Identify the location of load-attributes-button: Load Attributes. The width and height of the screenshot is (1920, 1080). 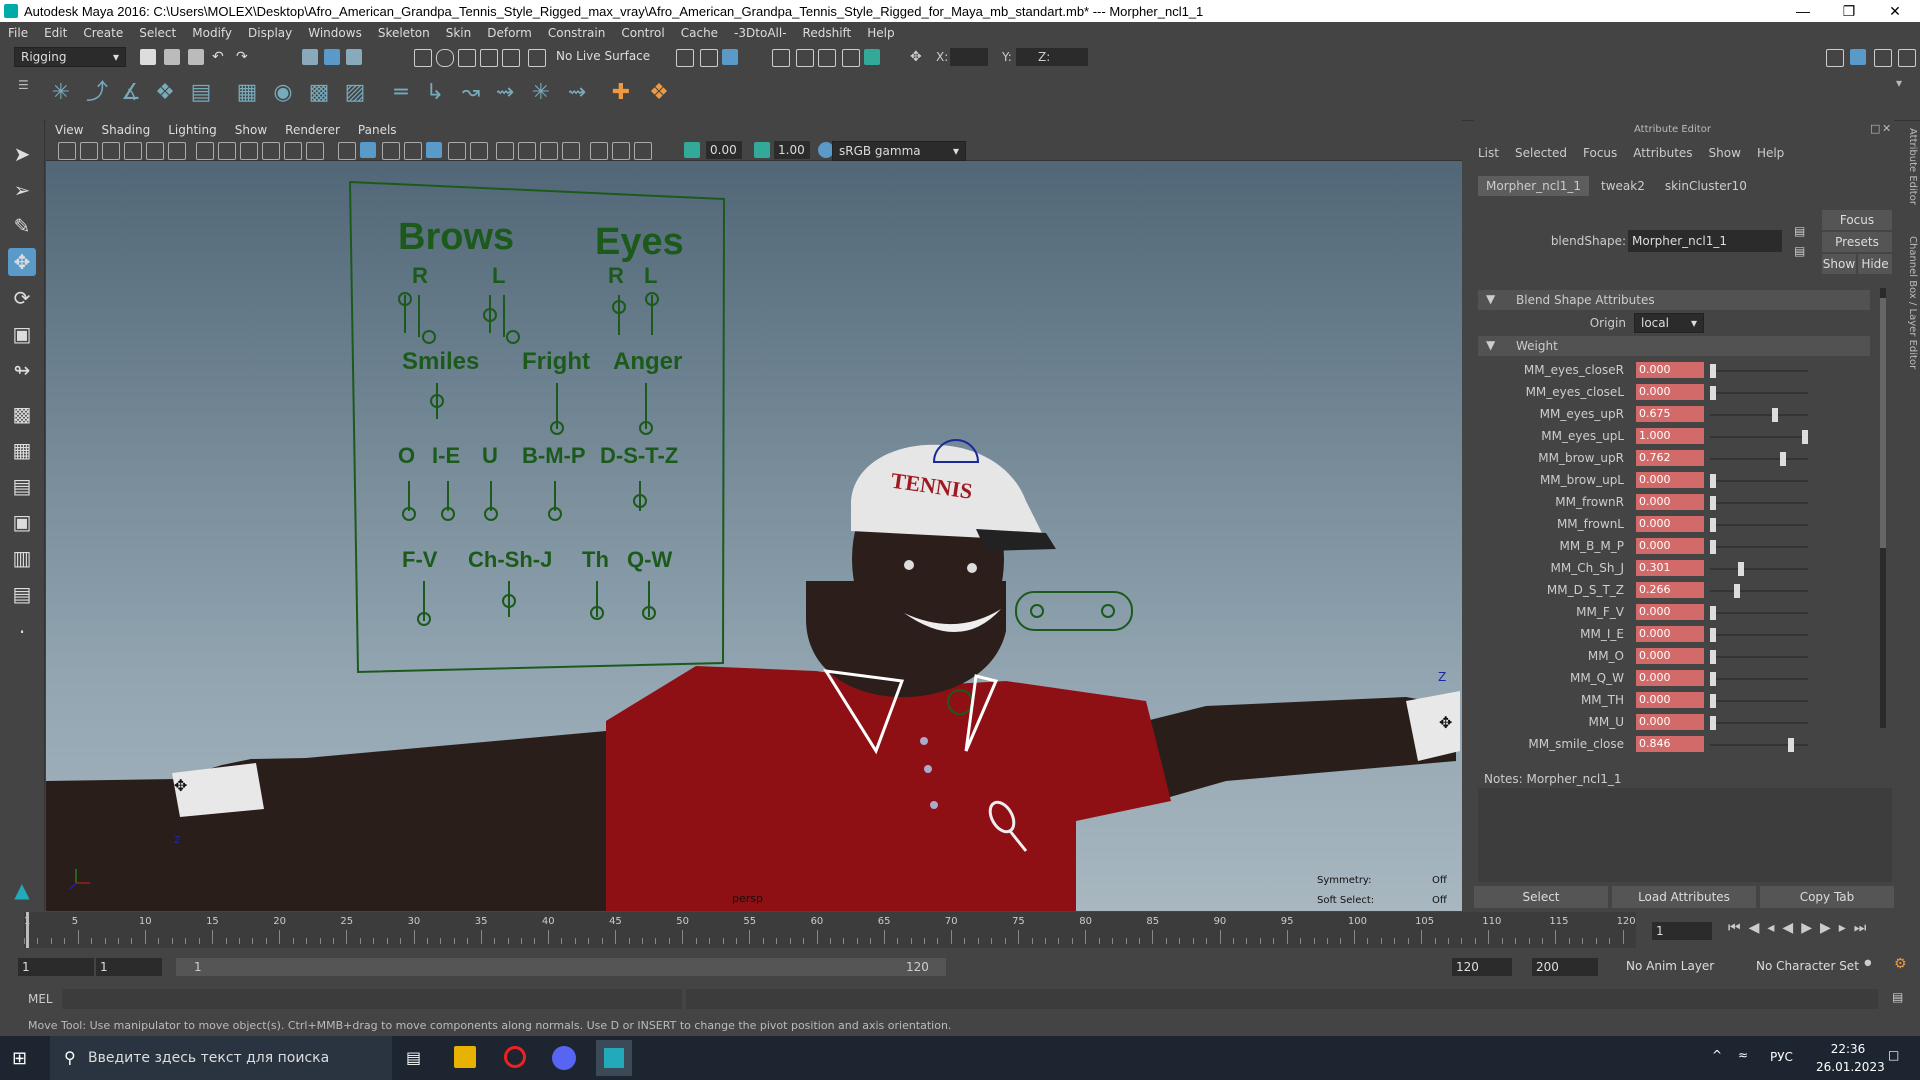
(1684, 897).